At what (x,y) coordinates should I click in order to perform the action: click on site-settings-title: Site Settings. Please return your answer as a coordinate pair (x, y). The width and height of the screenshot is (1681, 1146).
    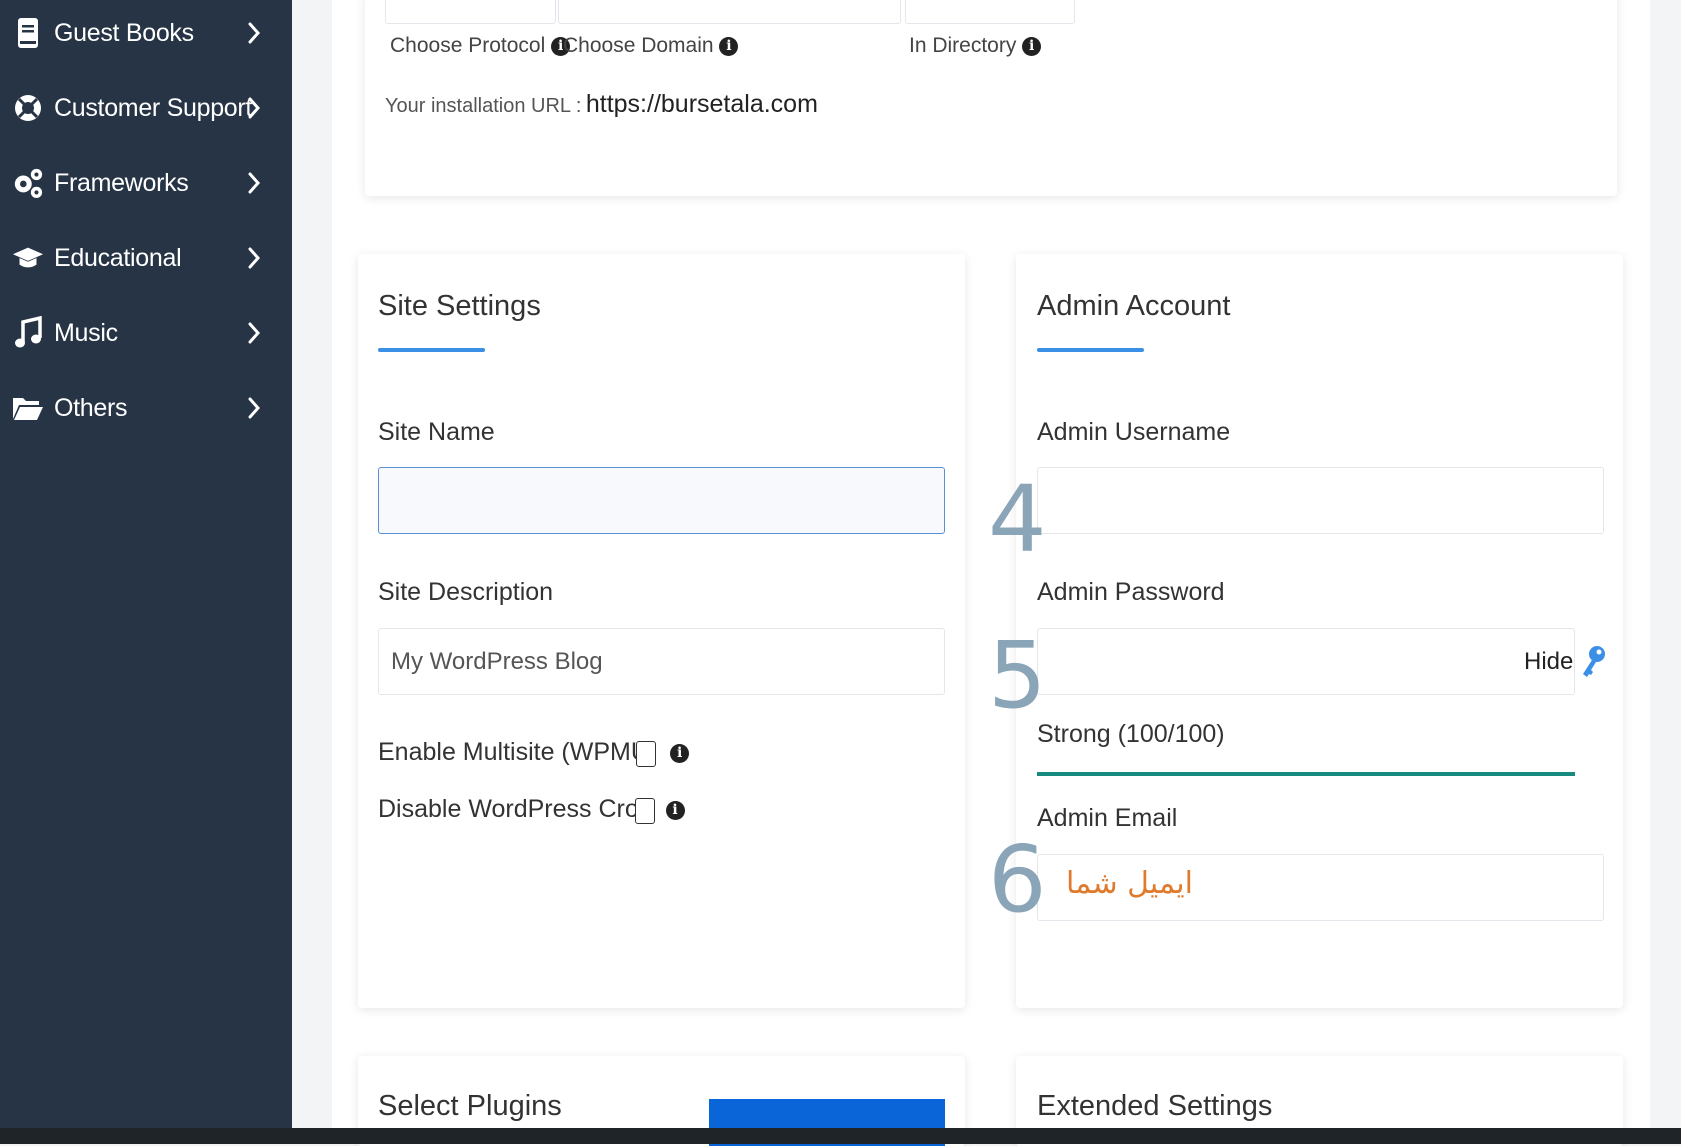
    Looking at the image, I should click on (459, 306).